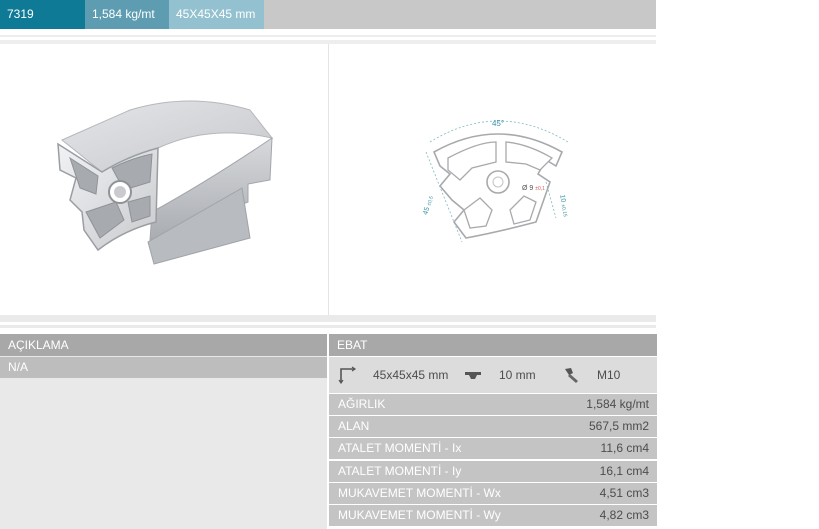 The height and width of the screenshot is (529, 819). What do you see at coordinates (419, 493) in the screenshot?
I see `property-label: MUKAVEMET MOMENTİ - Wx` at bounding box center [419, 493].